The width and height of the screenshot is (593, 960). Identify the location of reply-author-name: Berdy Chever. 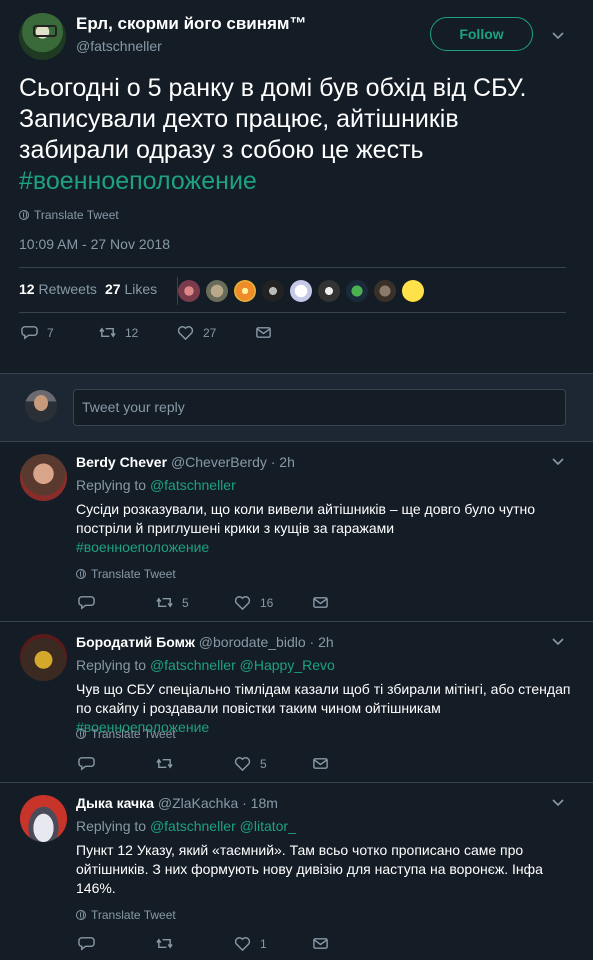
(121, 462).